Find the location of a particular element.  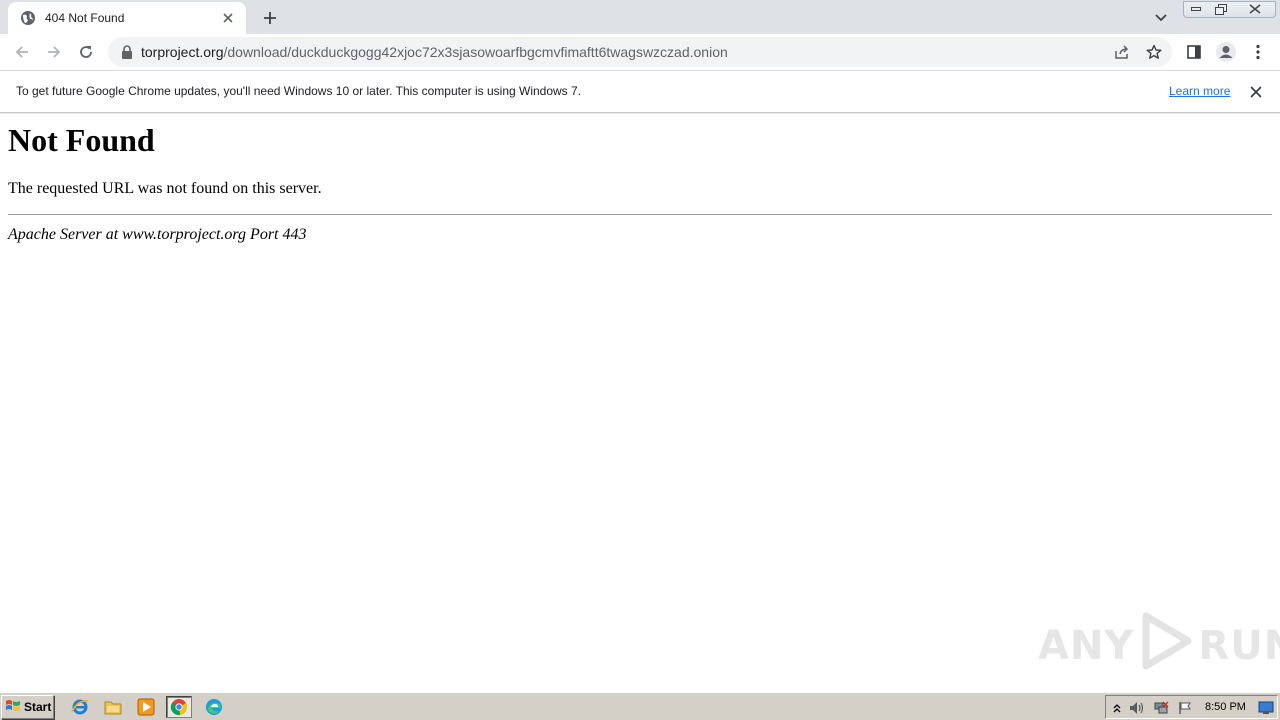

network-icon is located at coordinates (1161, 708).